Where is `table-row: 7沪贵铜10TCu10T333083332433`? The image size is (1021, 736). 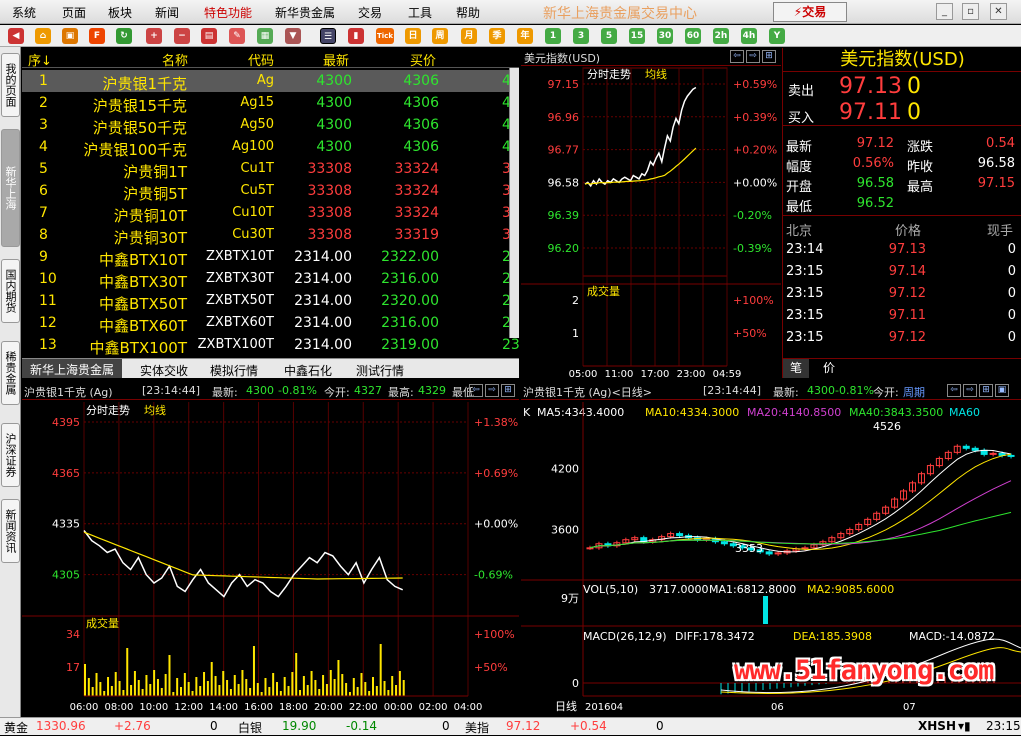
table-row: 7沪贵铜10TCu10T333083332433 is located at coordinates (270, 213).